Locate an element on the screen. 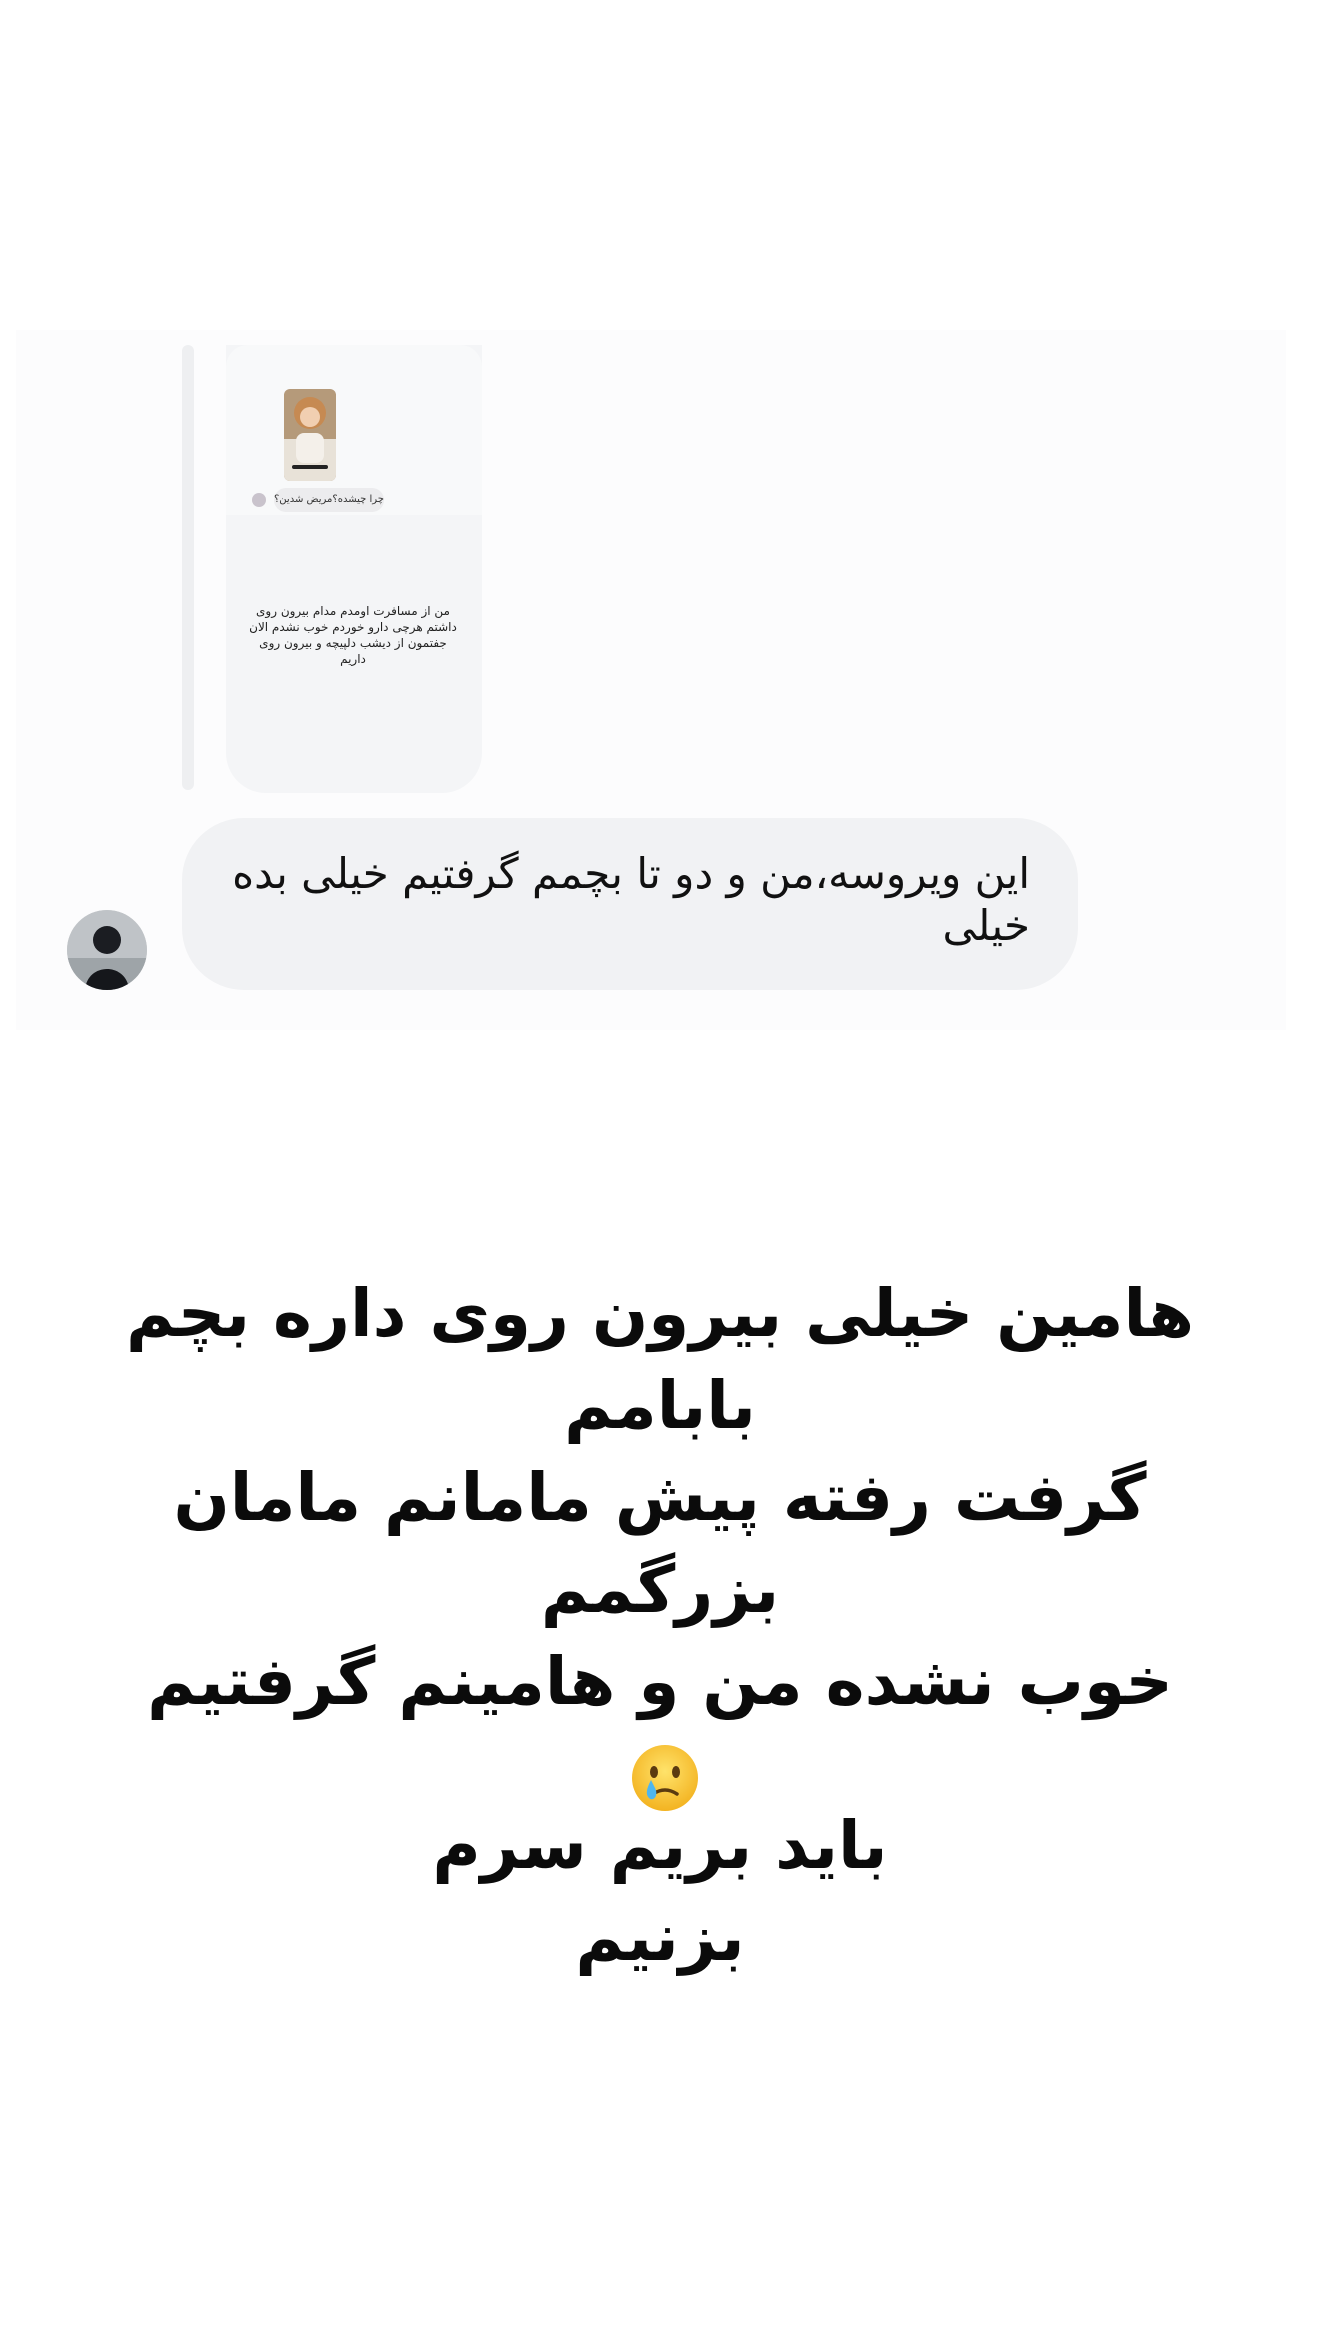 The width and height of the screenshot is (1320, 2346). caption-line: خوب نشده من و هامینم گرفتیم is located at coordinates (660, 1681).